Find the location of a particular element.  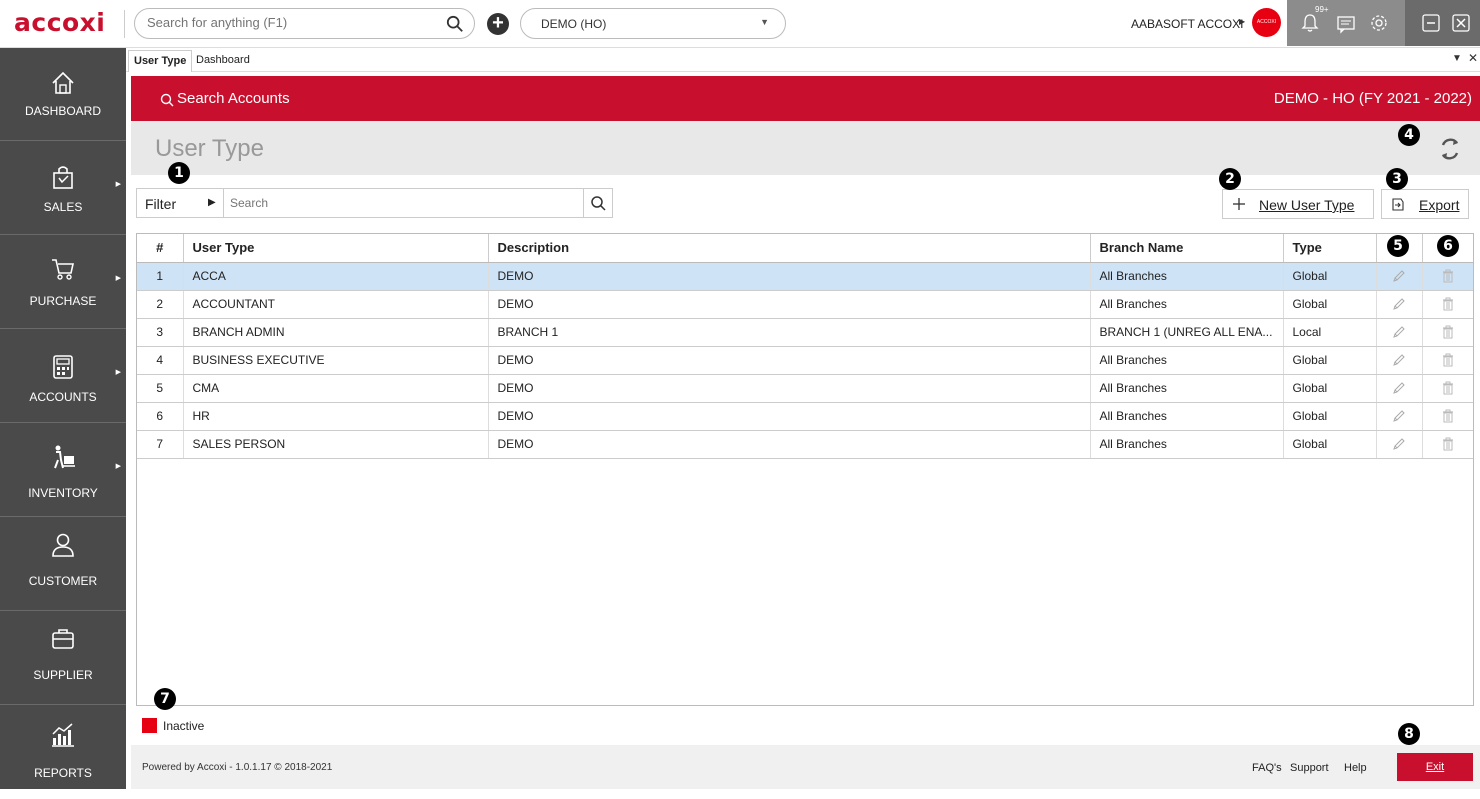

bell-icon is located at coordinates (1310, 23).